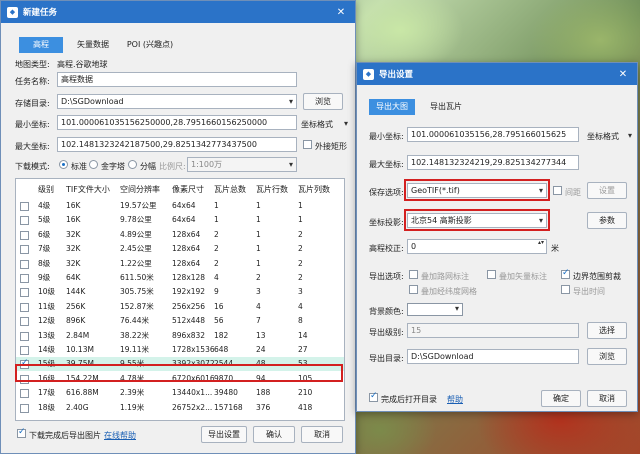  What do you see at coordinates (180, 292) in the screenshot?
I see `table-row: 10级 144K 305.75米 192x192 9 3 3` at bounding box center [180, 292].